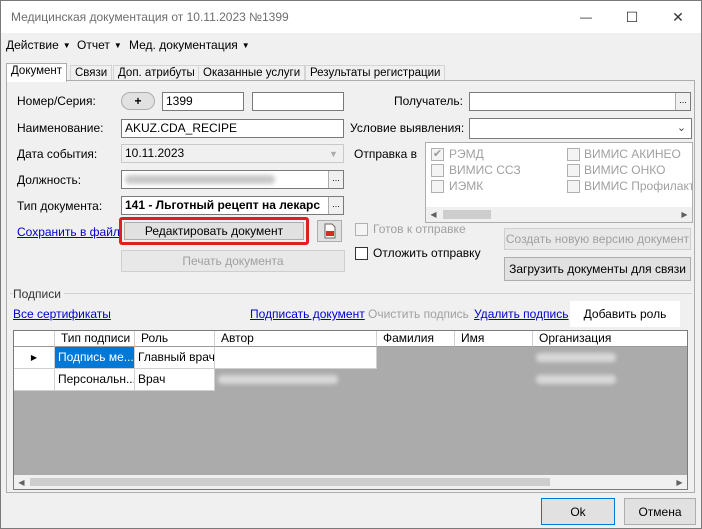  Describe the element at coordinates (638, 186) in the screenshot. I see `send-target-prophylaxis-label: ВИМИС Профилактик` at that location.